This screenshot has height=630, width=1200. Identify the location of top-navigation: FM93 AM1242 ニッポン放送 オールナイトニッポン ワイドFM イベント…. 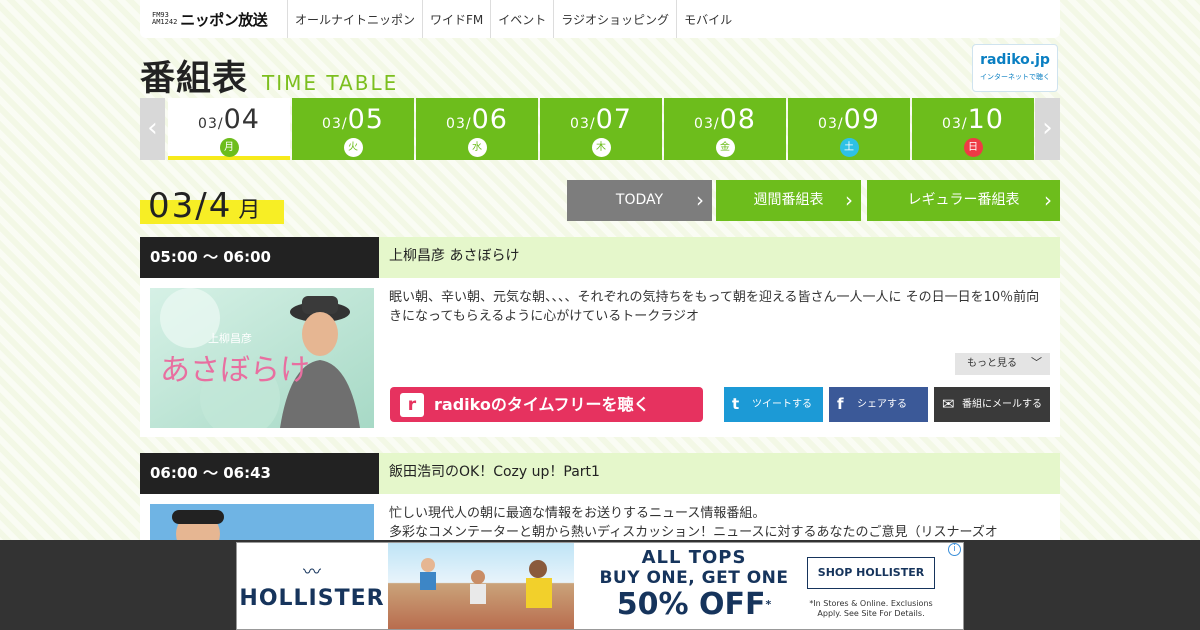
(600, 19).